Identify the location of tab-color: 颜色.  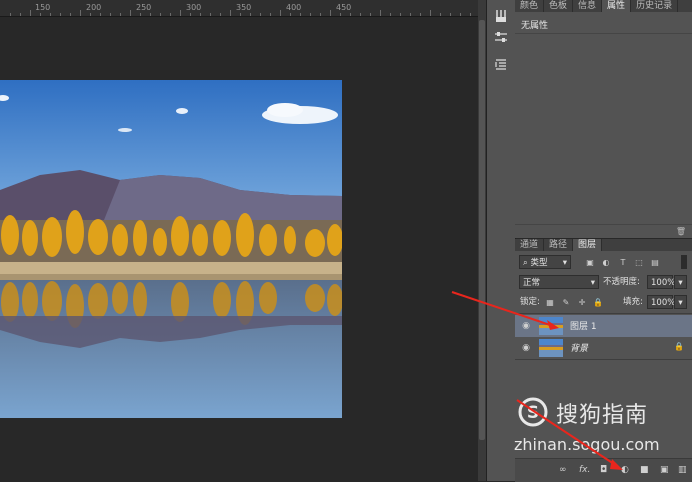
(530, 6).